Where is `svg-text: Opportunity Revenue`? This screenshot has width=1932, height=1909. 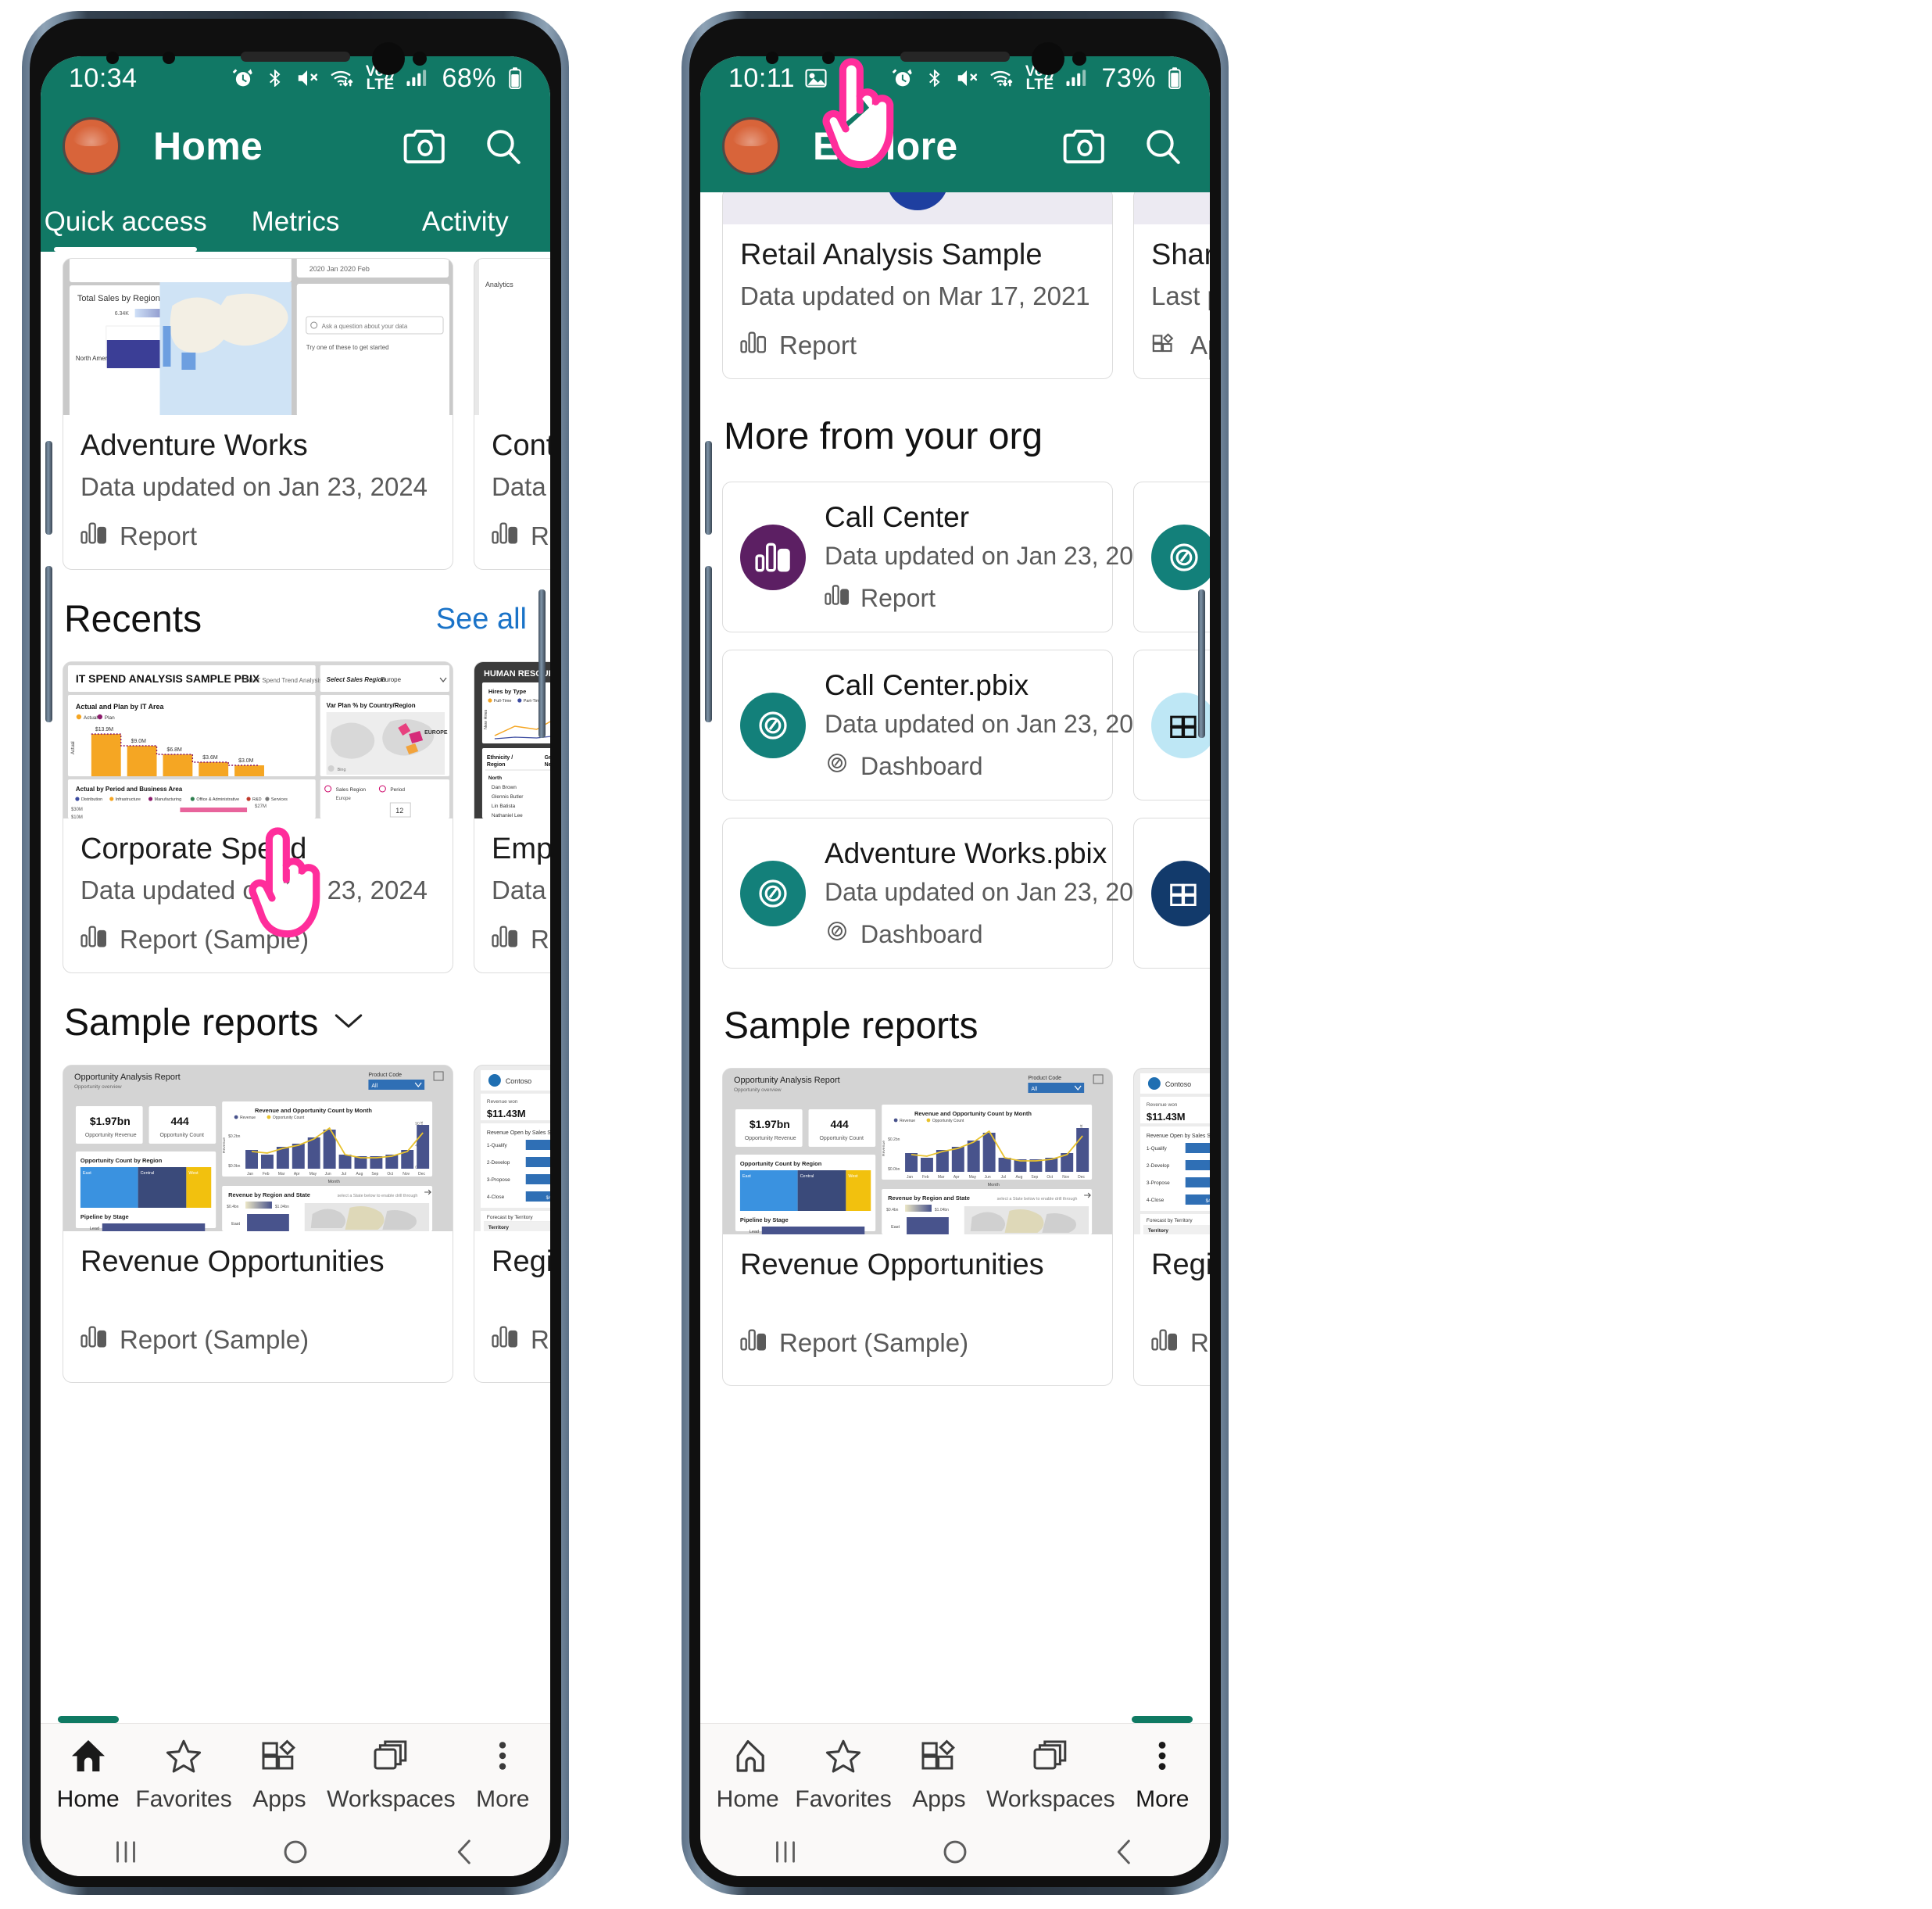 svg-text: Opportunity Revenue is located at coordinates (111, 1135).